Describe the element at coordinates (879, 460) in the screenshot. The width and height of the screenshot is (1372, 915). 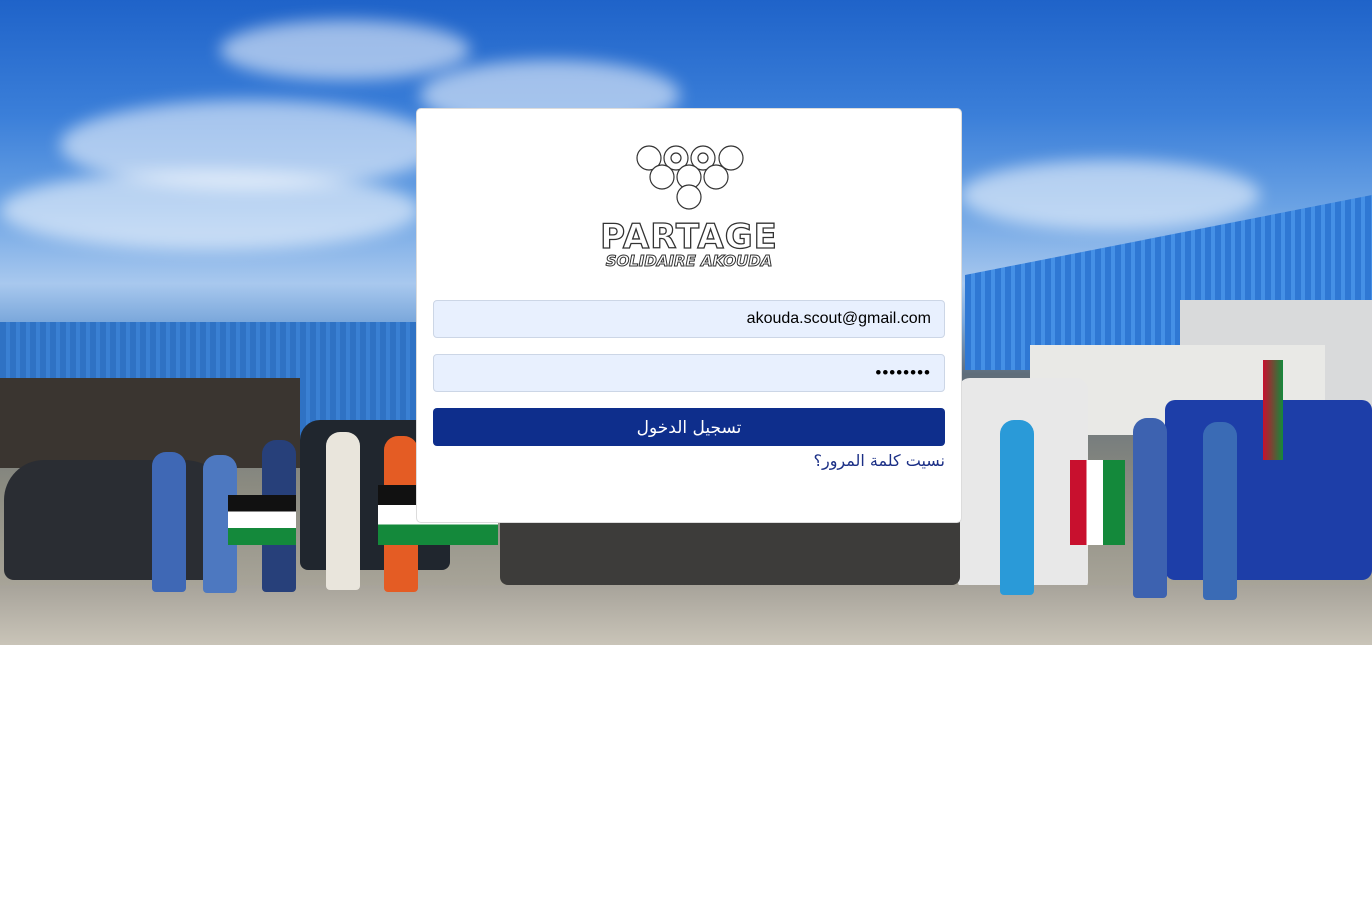
I see `forgot-password-link: نسيت كلمة المرور؟` at that location.